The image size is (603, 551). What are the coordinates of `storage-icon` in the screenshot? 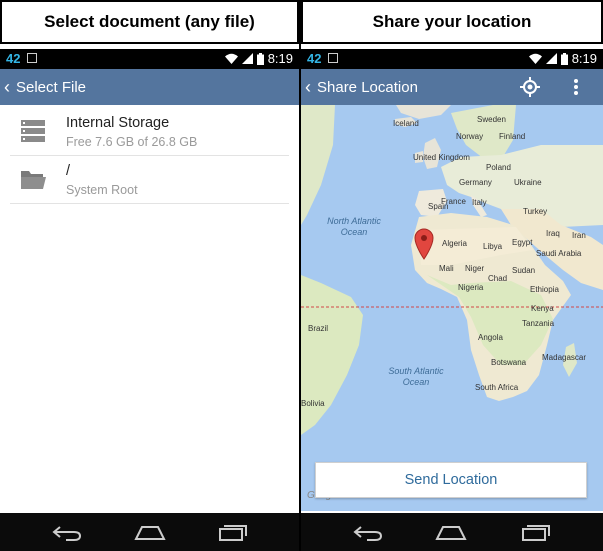 It's located at (33, 131).